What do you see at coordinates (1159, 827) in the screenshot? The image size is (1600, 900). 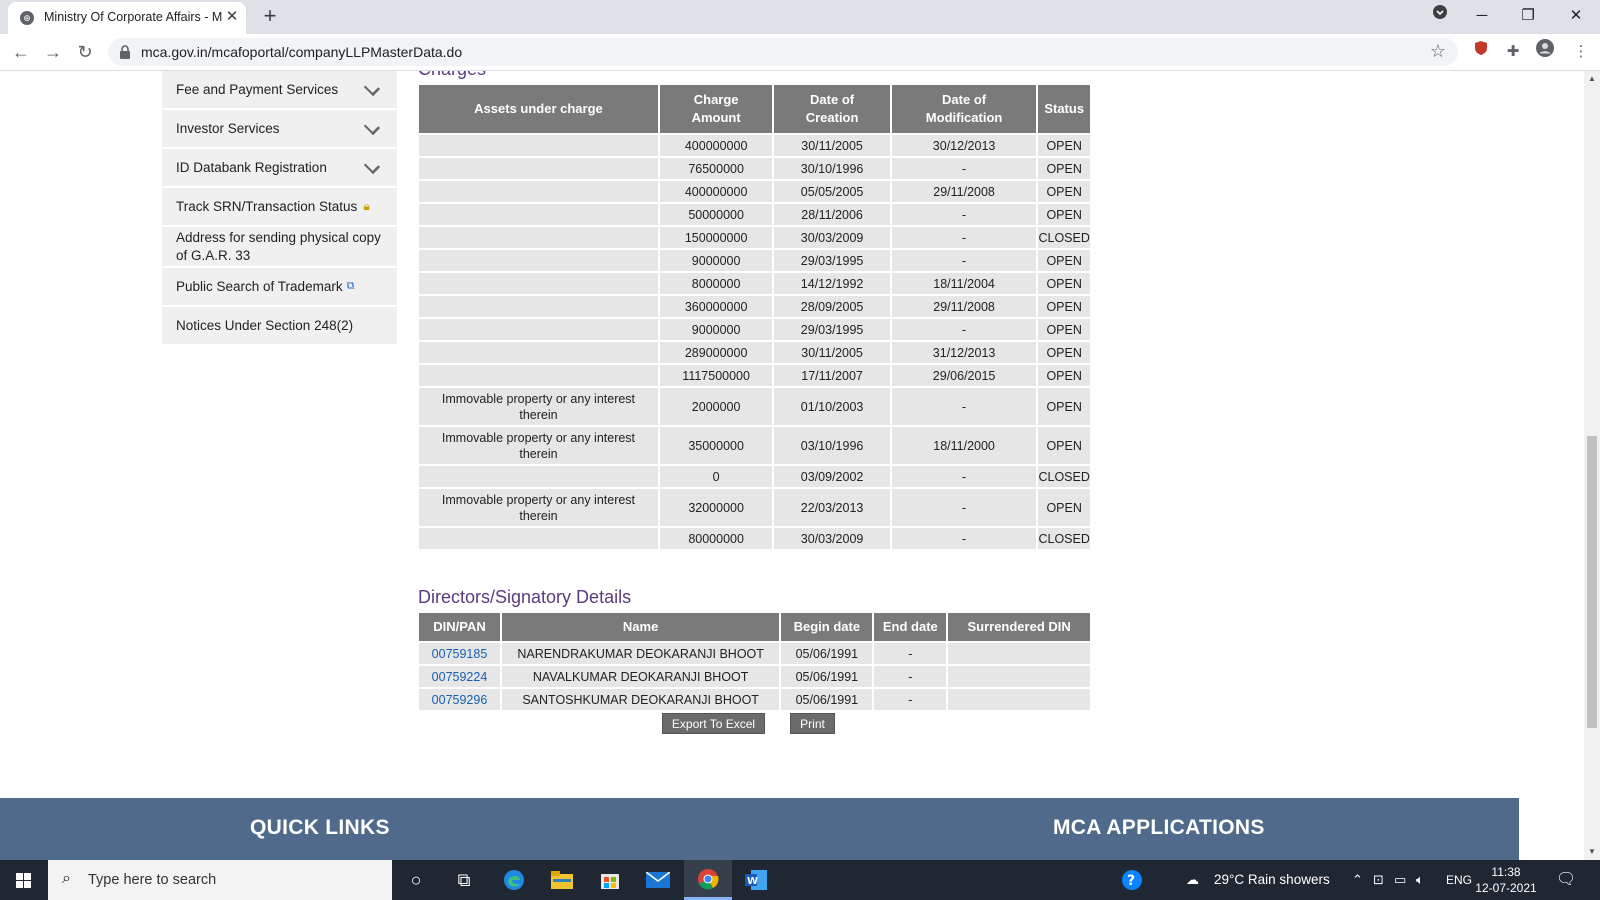 I see `mca-applications-heading: MCA APPLICATIONS` at bounding box center [1159, 827].